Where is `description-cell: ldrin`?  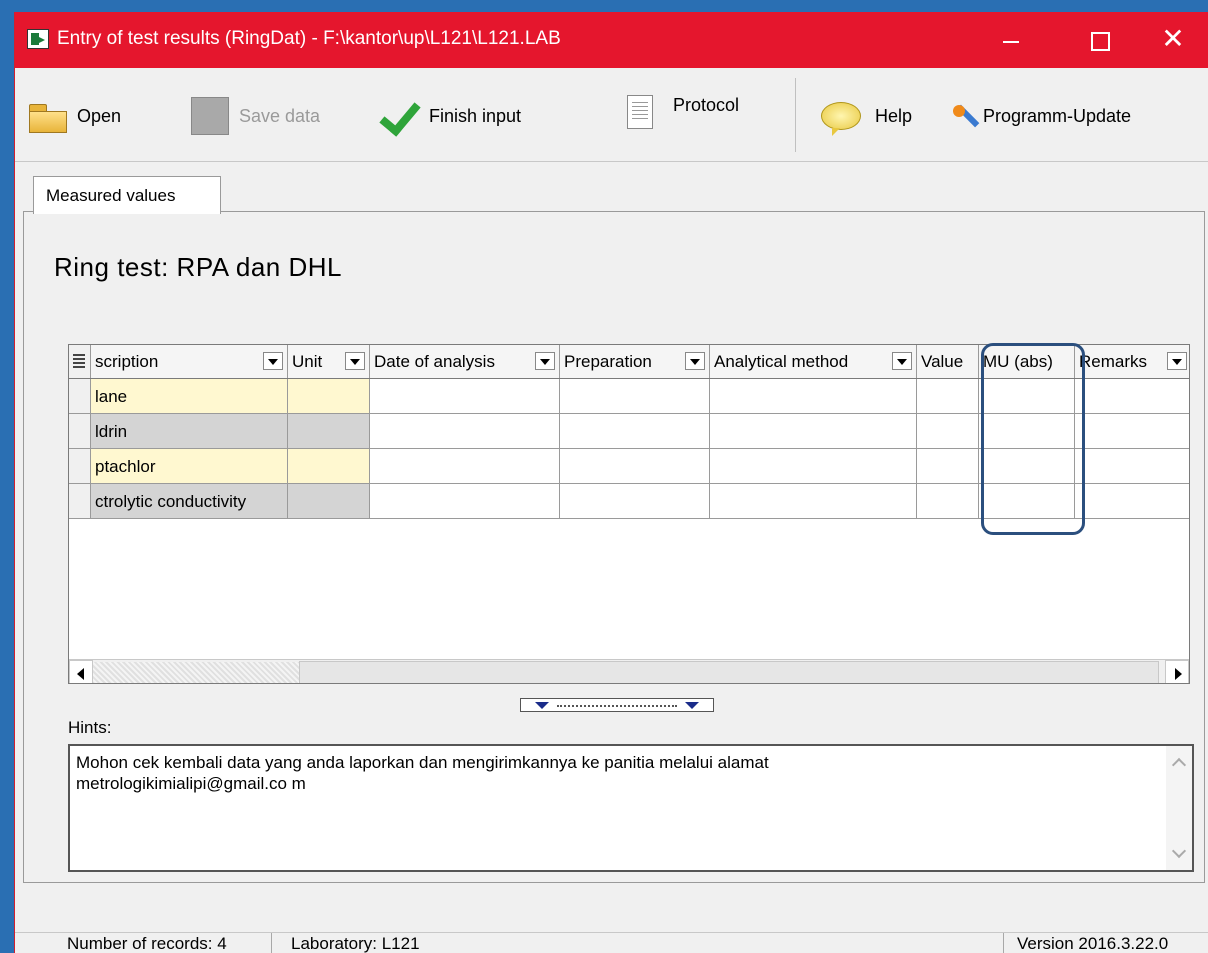
description-cell: ldrin is located at coordinates (189, 431).